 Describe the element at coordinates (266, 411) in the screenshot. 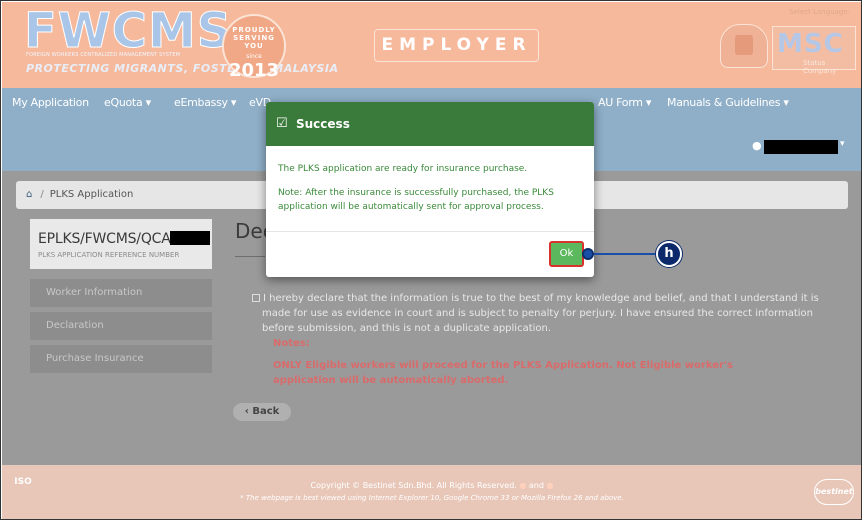

I see `back-label: Back` at that location.